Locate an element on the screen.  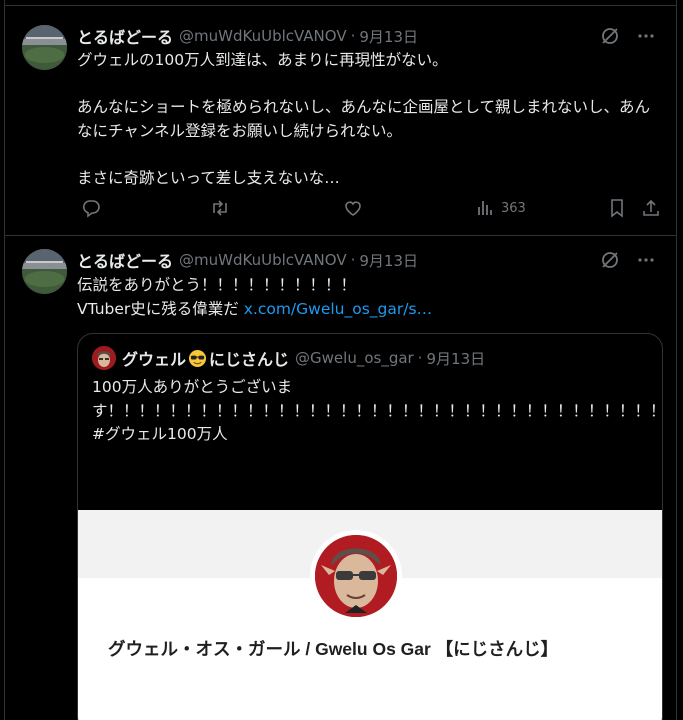
reply-icon is located at coordinates (91, 209).